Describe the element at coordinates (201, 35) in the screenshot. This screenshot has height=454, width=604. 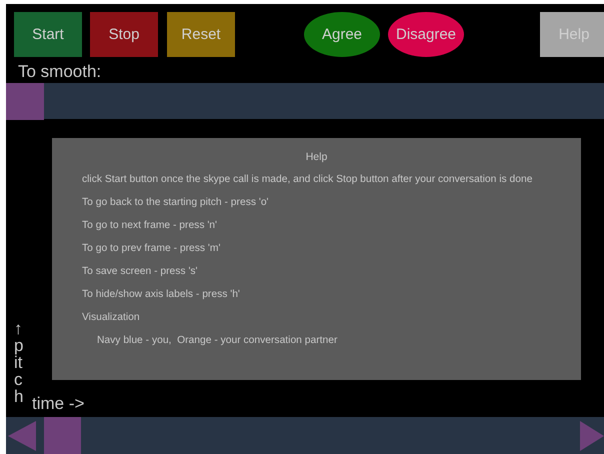
I see `action-button: Reset` at that location.